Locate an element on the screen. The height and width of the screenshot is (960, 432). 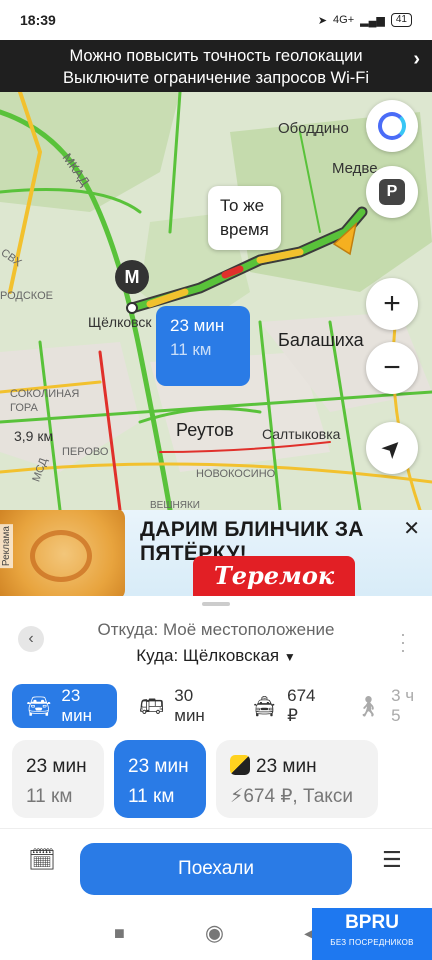
mode-taxi: 🚖︎ 674 ₽ is located at coordinates (286, 706).